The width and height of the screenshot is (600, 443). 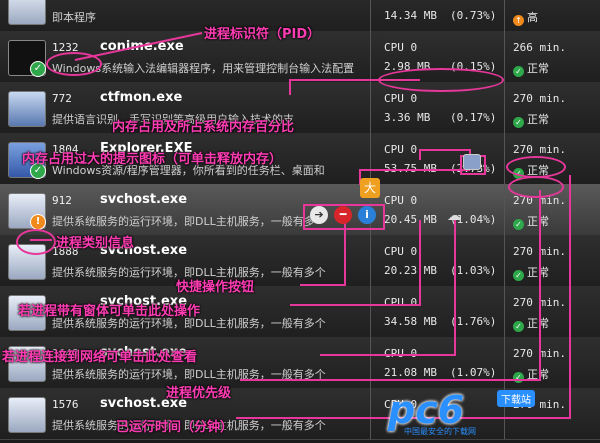 I want to click on annotation-runtime: 已运行时间（分钟）, so click(x=175, y=427).